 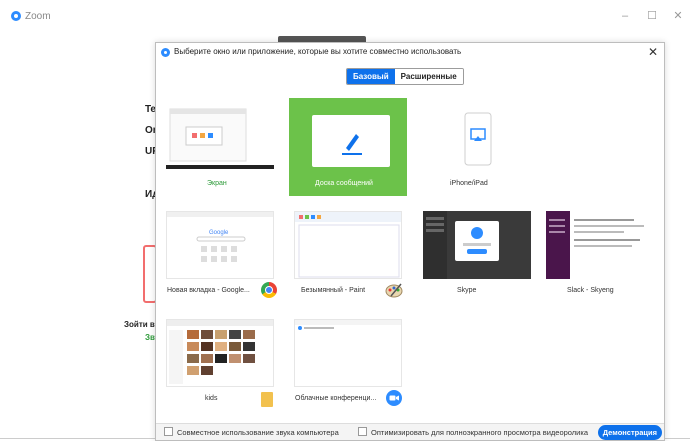 What do you see at coordinates (38, 16) in the screenshot?
I see `app-title: Zoom` at bounding box center [38, 16].